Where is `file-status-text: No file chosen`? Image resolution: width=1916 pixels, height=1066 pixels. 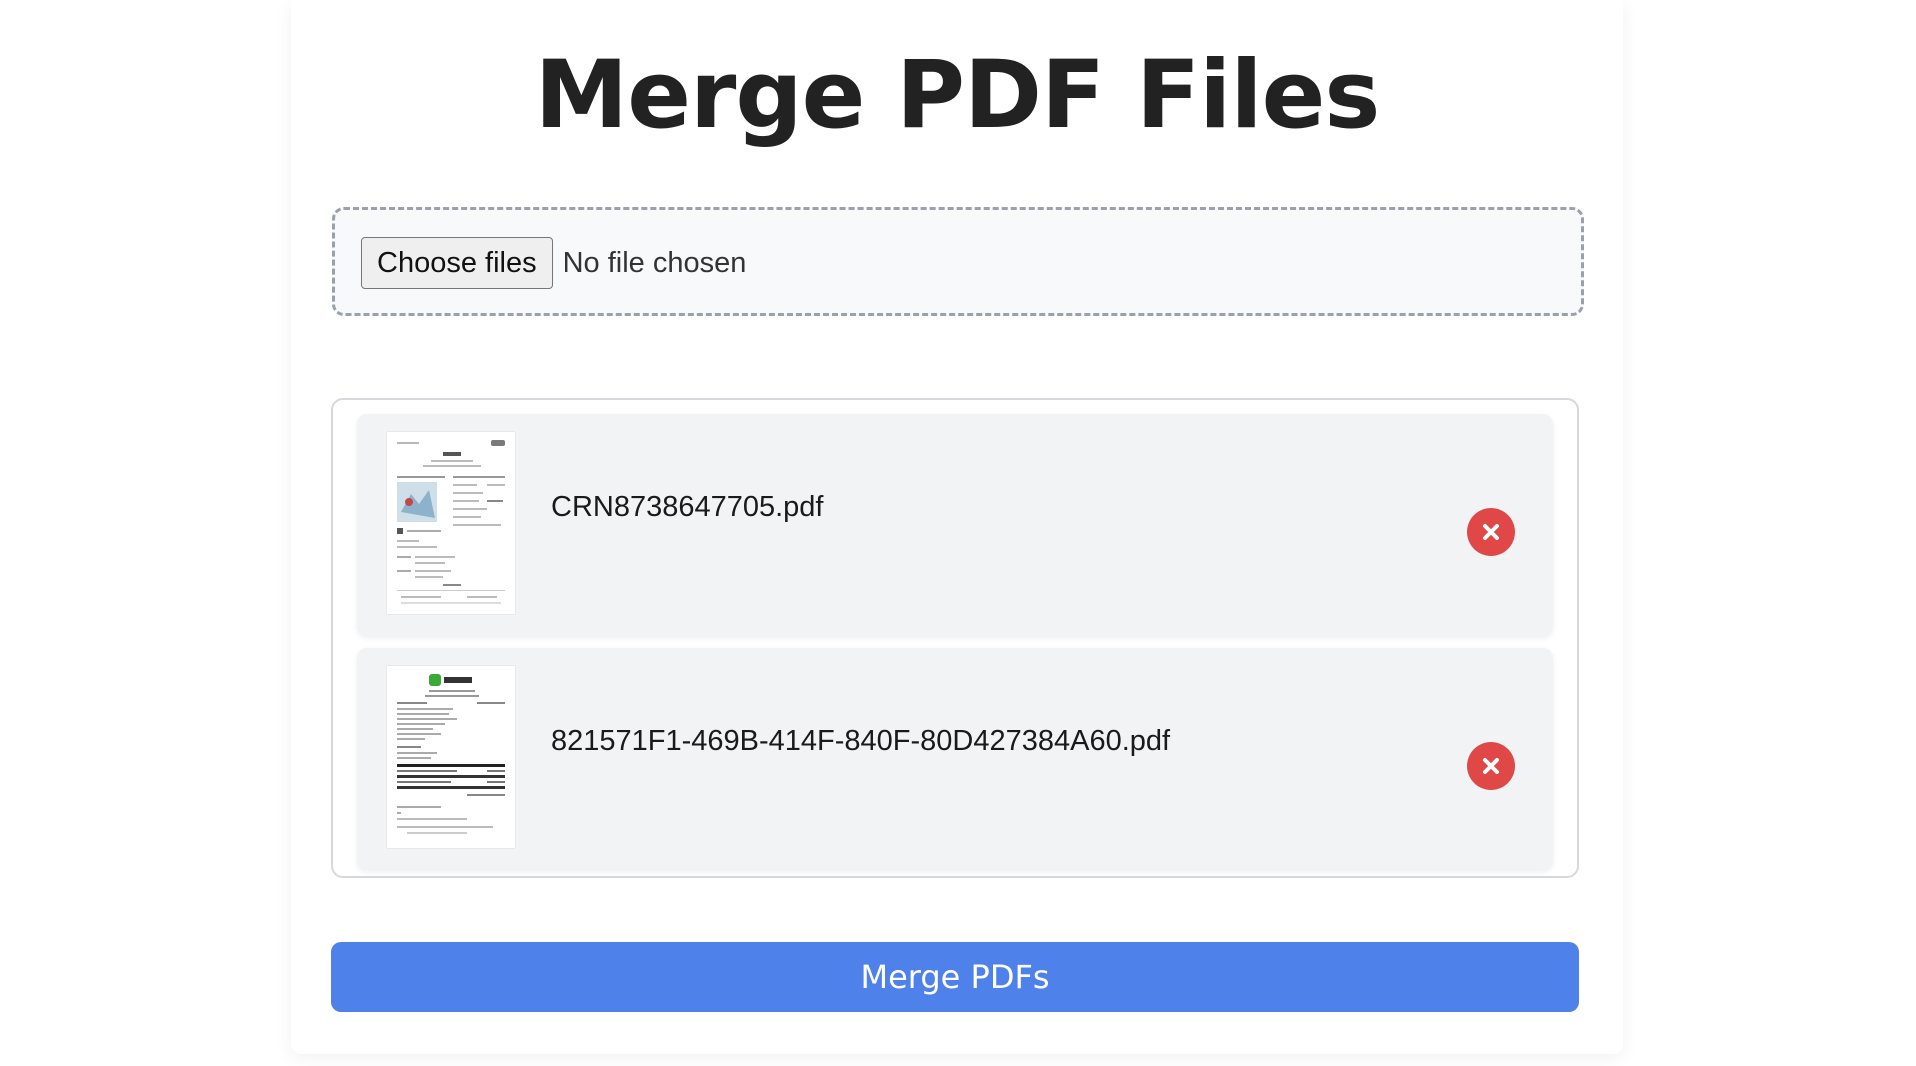 file-status-text: No file chosen is located at coordinates (654, 262).